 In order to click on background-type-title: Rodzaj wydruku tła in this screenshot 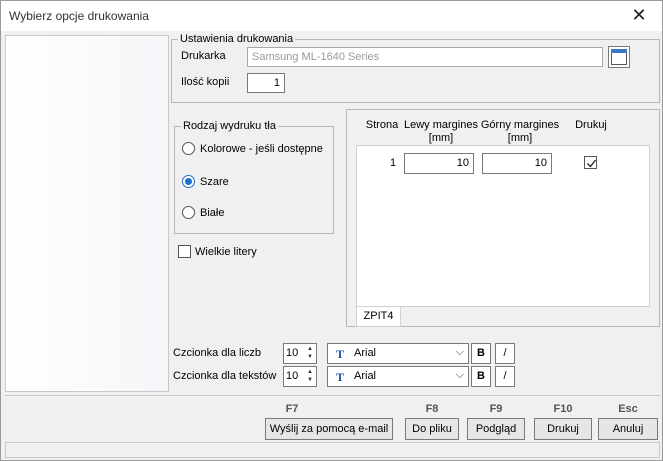, I will do `click(229, 126)`.